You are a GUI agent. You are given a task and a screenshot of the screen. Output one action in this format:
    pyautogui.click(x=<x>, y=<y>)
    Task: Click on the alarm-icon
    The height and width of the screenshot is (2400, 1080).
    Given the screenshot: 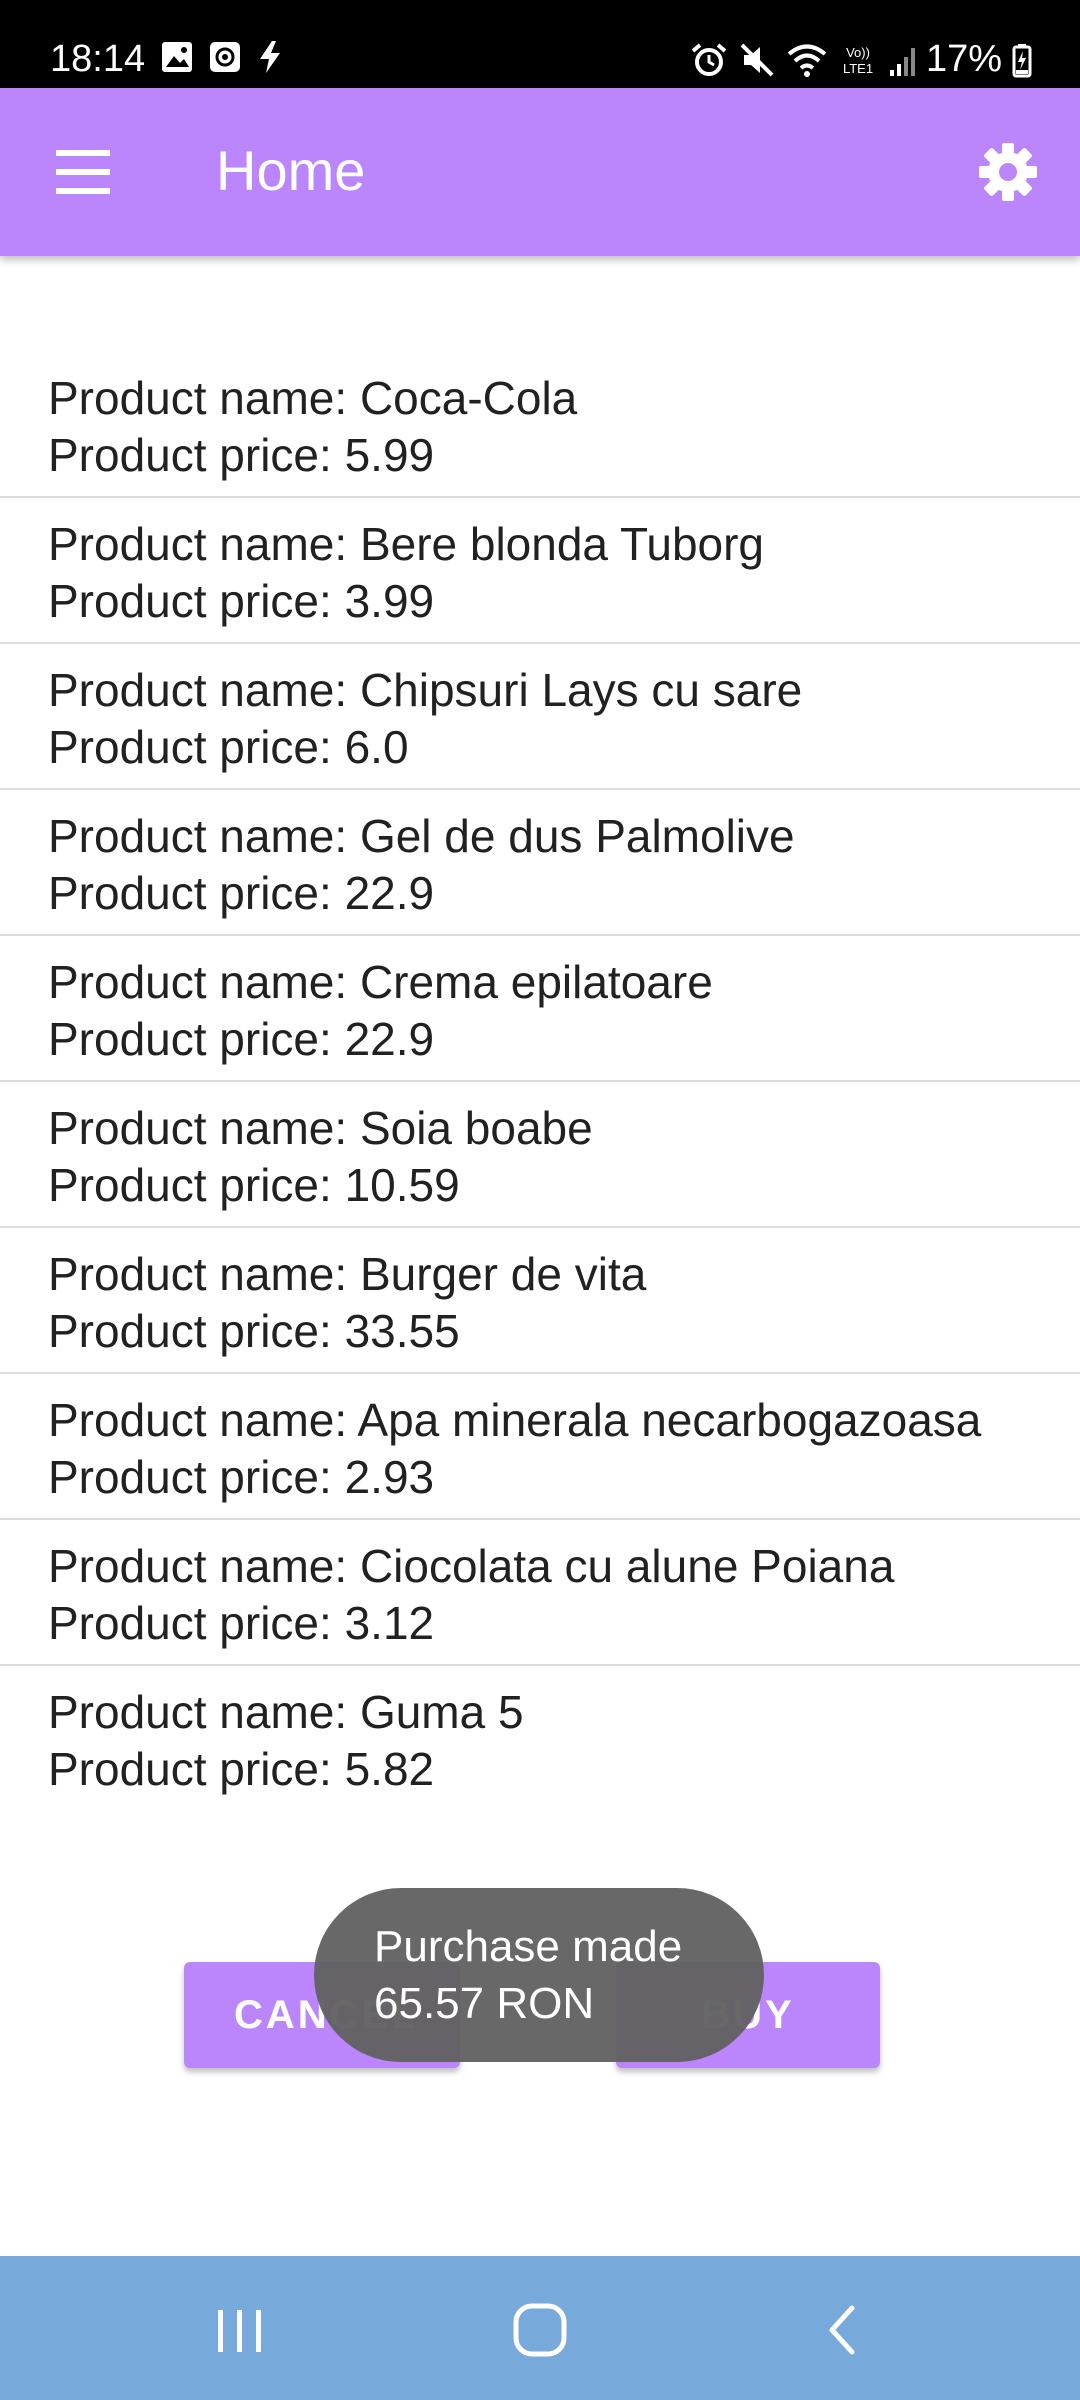 What is the action you would take?
    pyautogui.click(x=709, y=59)
    